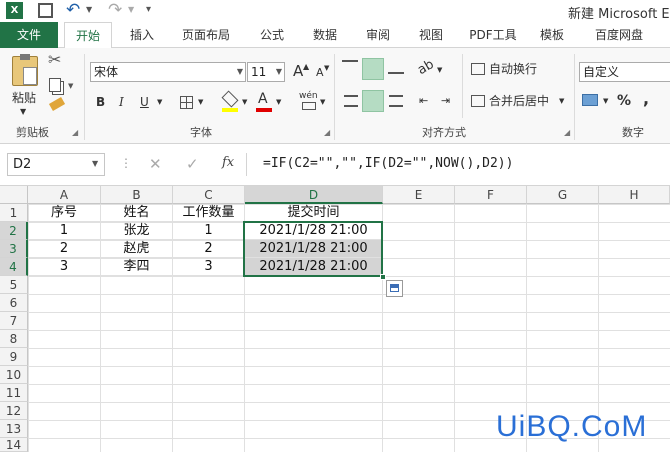 This screenshot has width=670, height=452. I want to click on tab-baidu-netdisk: 百度网盘, so click(619, 35).